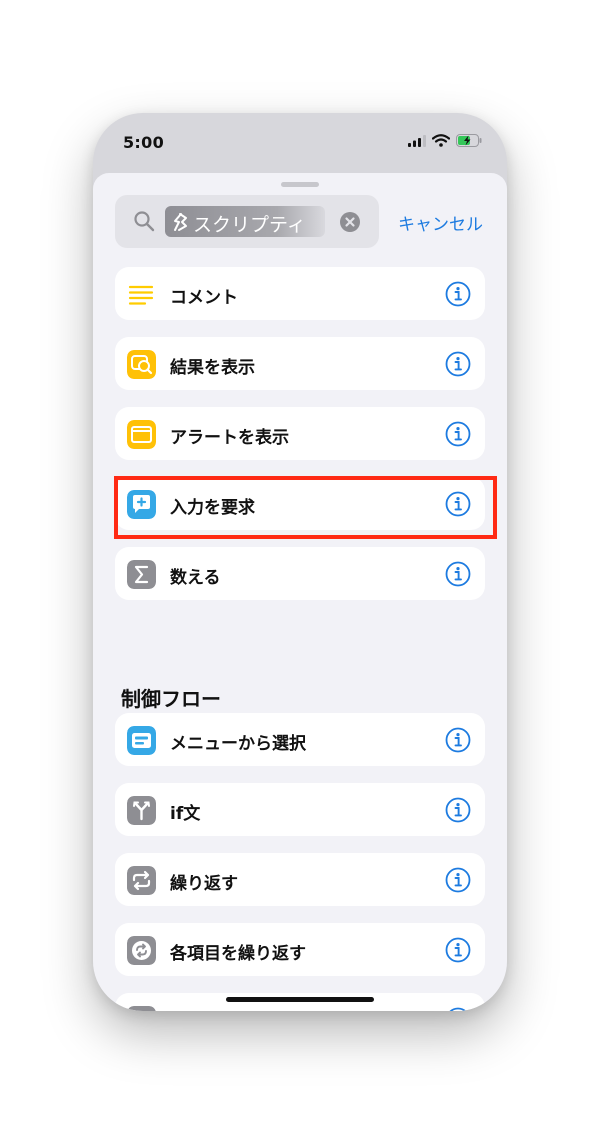 The image size is (600, 1132). I want to click on wifi-icon, so click(441, 140).